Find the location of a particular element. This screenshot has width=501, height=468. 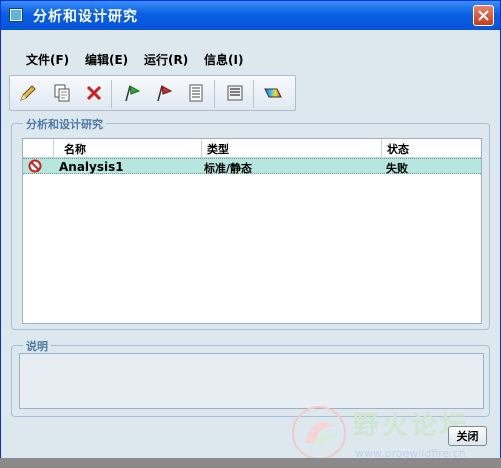

menu-info: 信息(I) is located at coordinates (223, 59).